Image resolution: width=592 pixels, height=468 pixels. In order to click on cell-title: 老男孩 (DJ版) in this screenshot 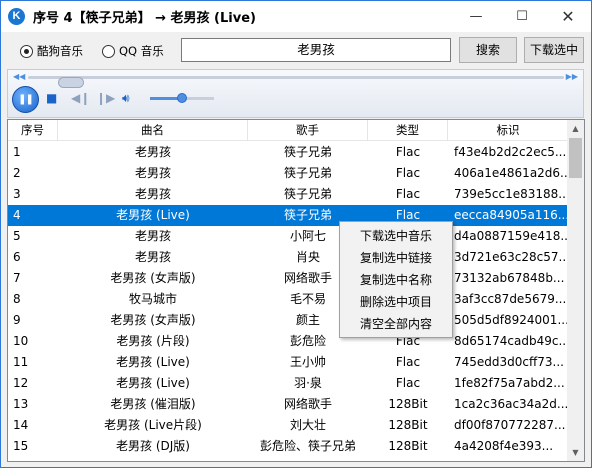, I will do `click(153, 446)`.